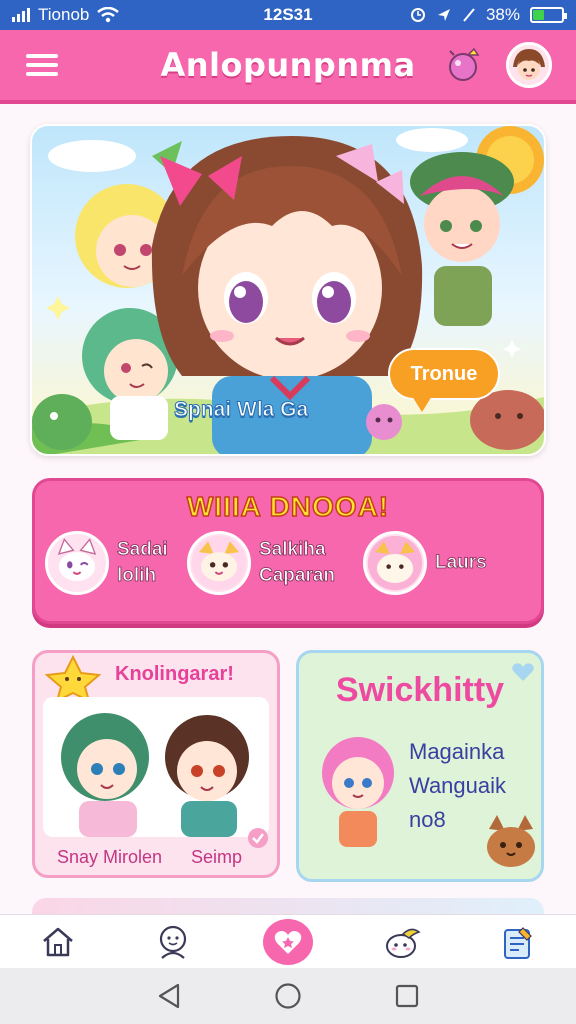  I want to click on pet-icon, so click(403, 943).